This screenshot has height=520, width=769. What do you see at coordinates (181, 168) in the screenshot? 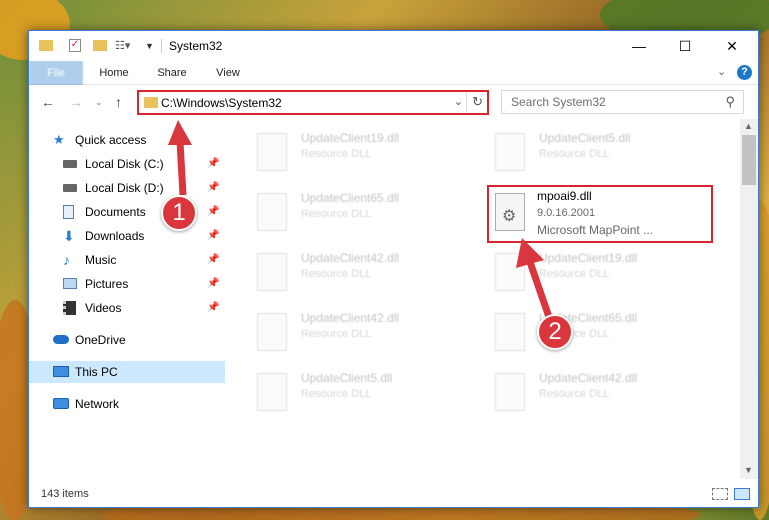
I see `arrow-1-shaft` at bounding box center [181, 168].